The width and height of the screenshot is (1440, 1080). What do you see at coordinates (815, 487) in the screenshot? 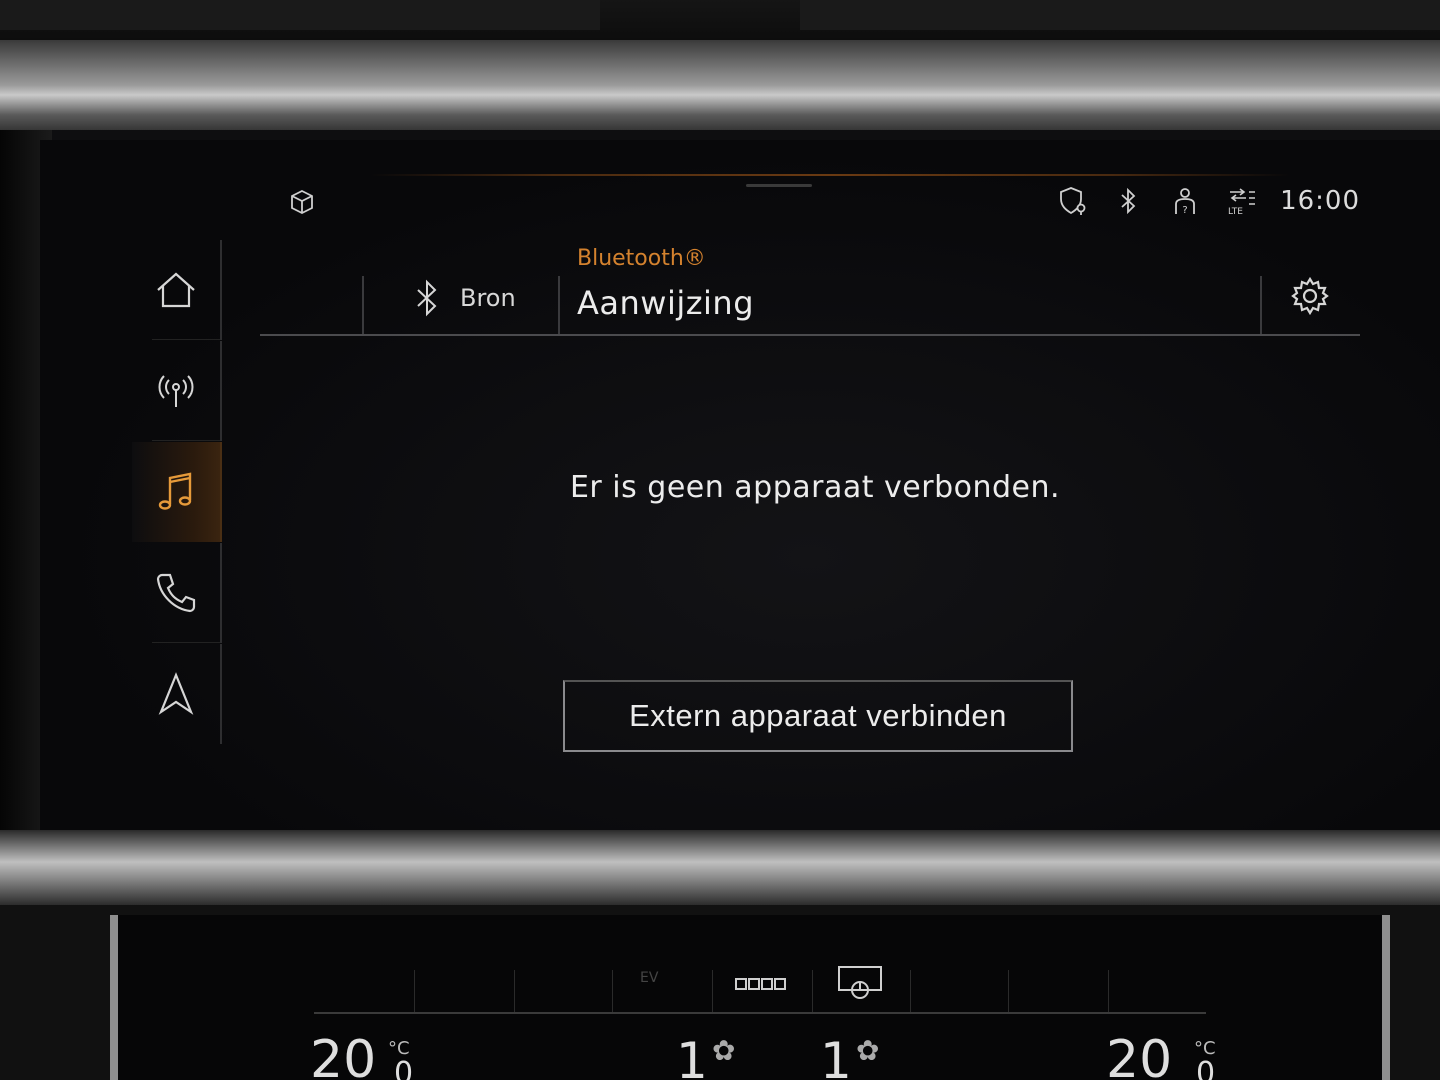
I see `no-device-message: Er is geen apparaat verbonden.` at bounding box center [815, 487].